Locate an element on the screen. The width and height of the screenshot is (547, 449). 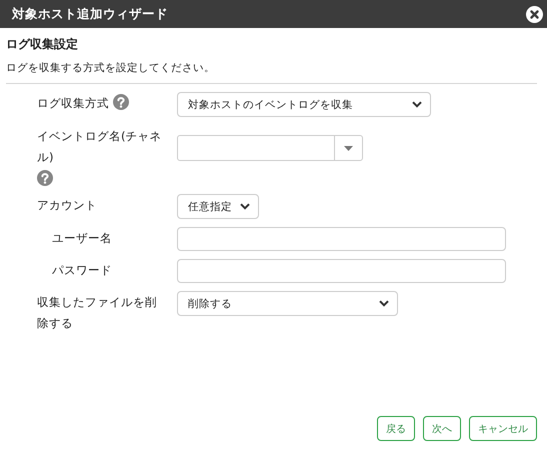
section-heading: ログ収集設定 is located at coordinates (42, 44).